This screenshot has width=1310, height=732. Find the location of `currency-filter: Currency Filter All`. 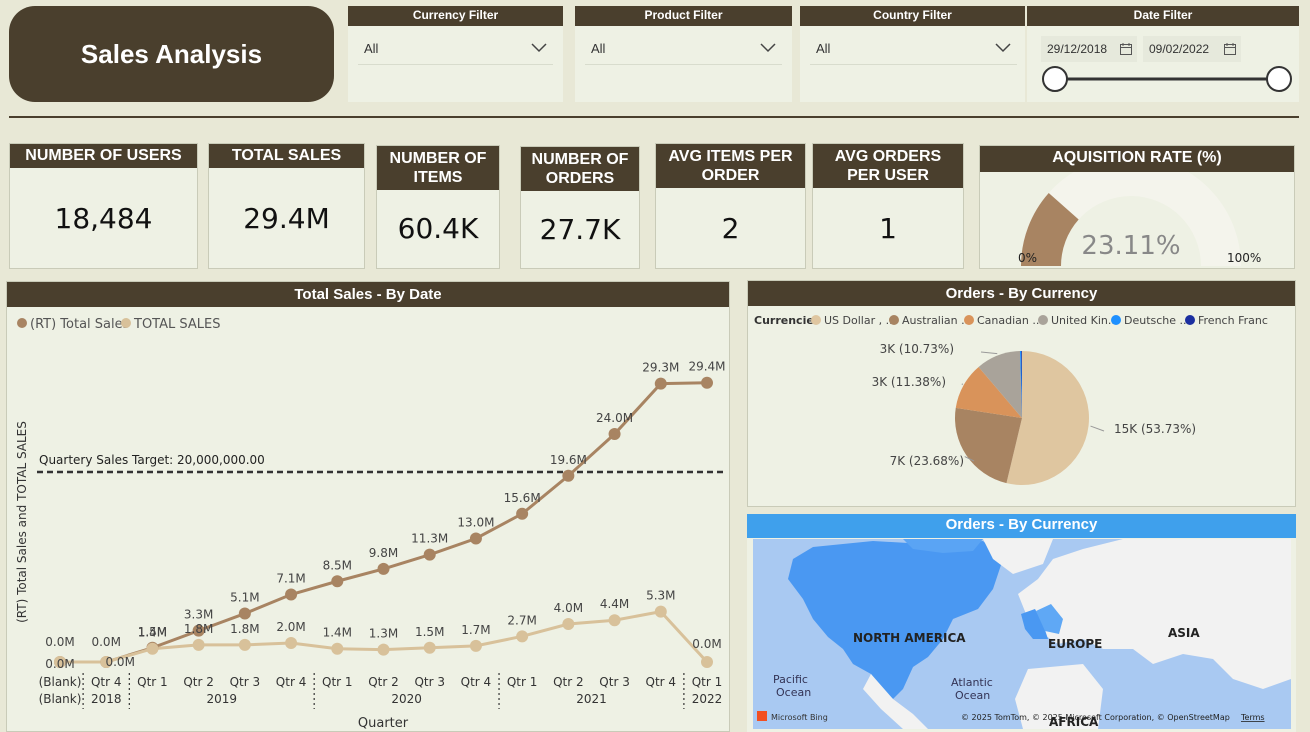

currency-filter: Currency Filter All is located at coordinates (455, 54).